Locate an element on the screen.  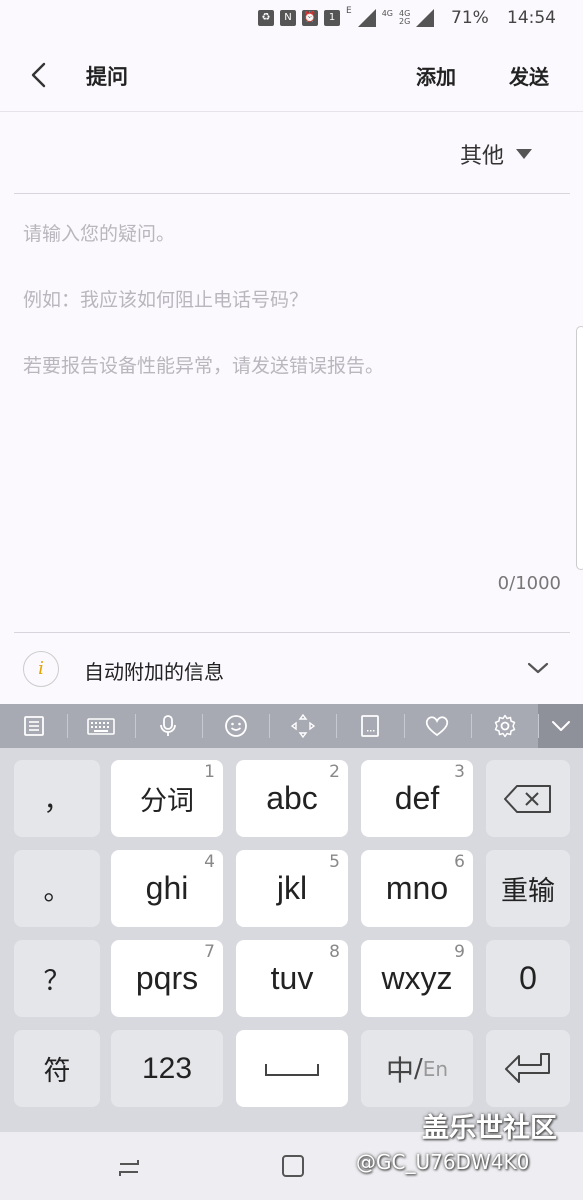
space-icon is located at coordinates (292, 1069).